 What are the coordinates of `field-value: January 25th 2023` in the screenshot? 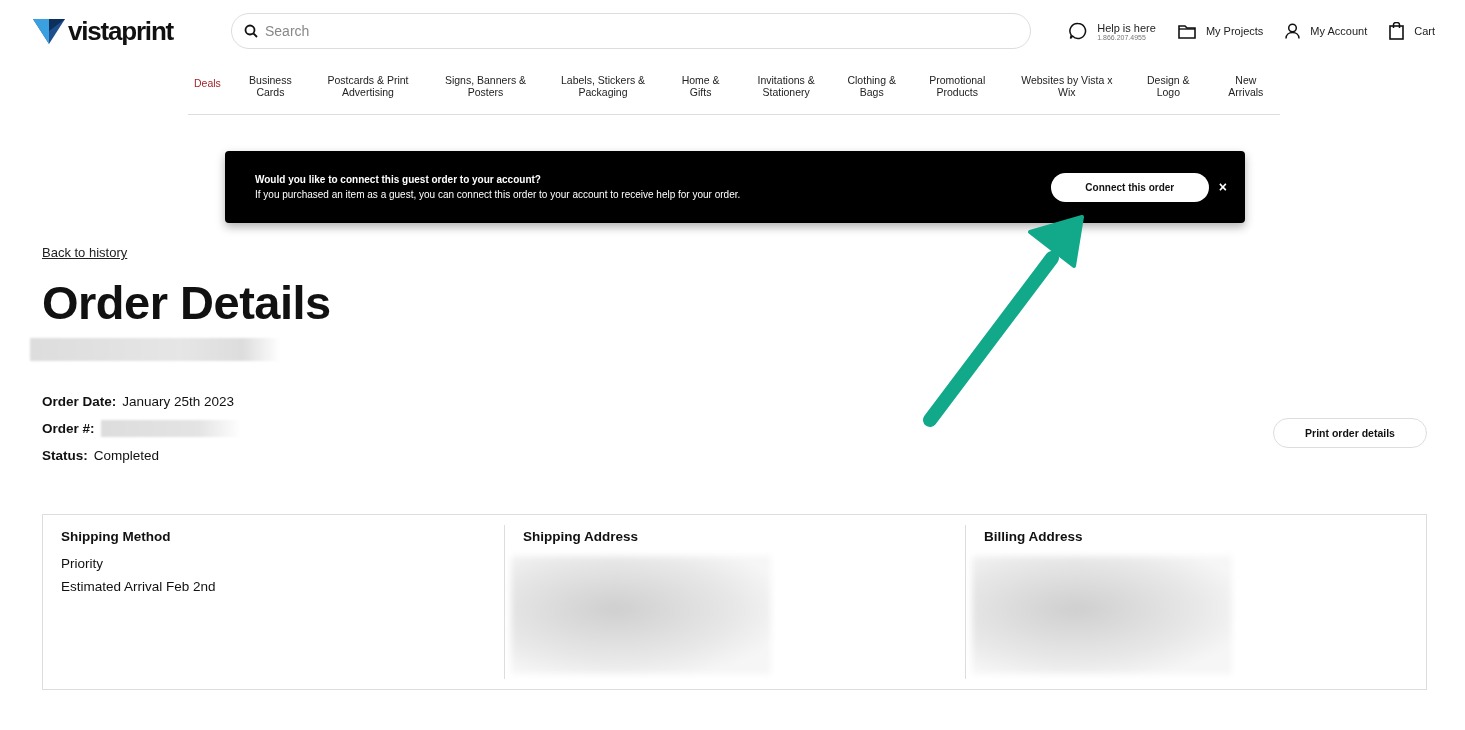 It's located at (178, 401).